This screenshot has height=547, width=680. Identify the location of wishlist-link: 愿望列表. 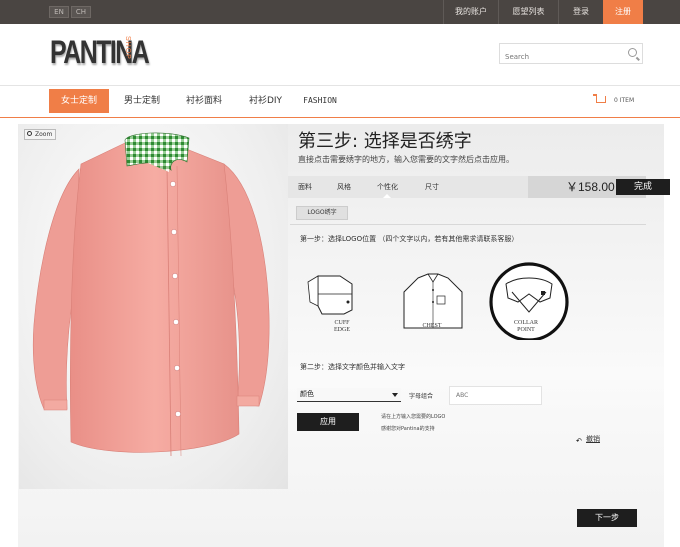
(528, 12).